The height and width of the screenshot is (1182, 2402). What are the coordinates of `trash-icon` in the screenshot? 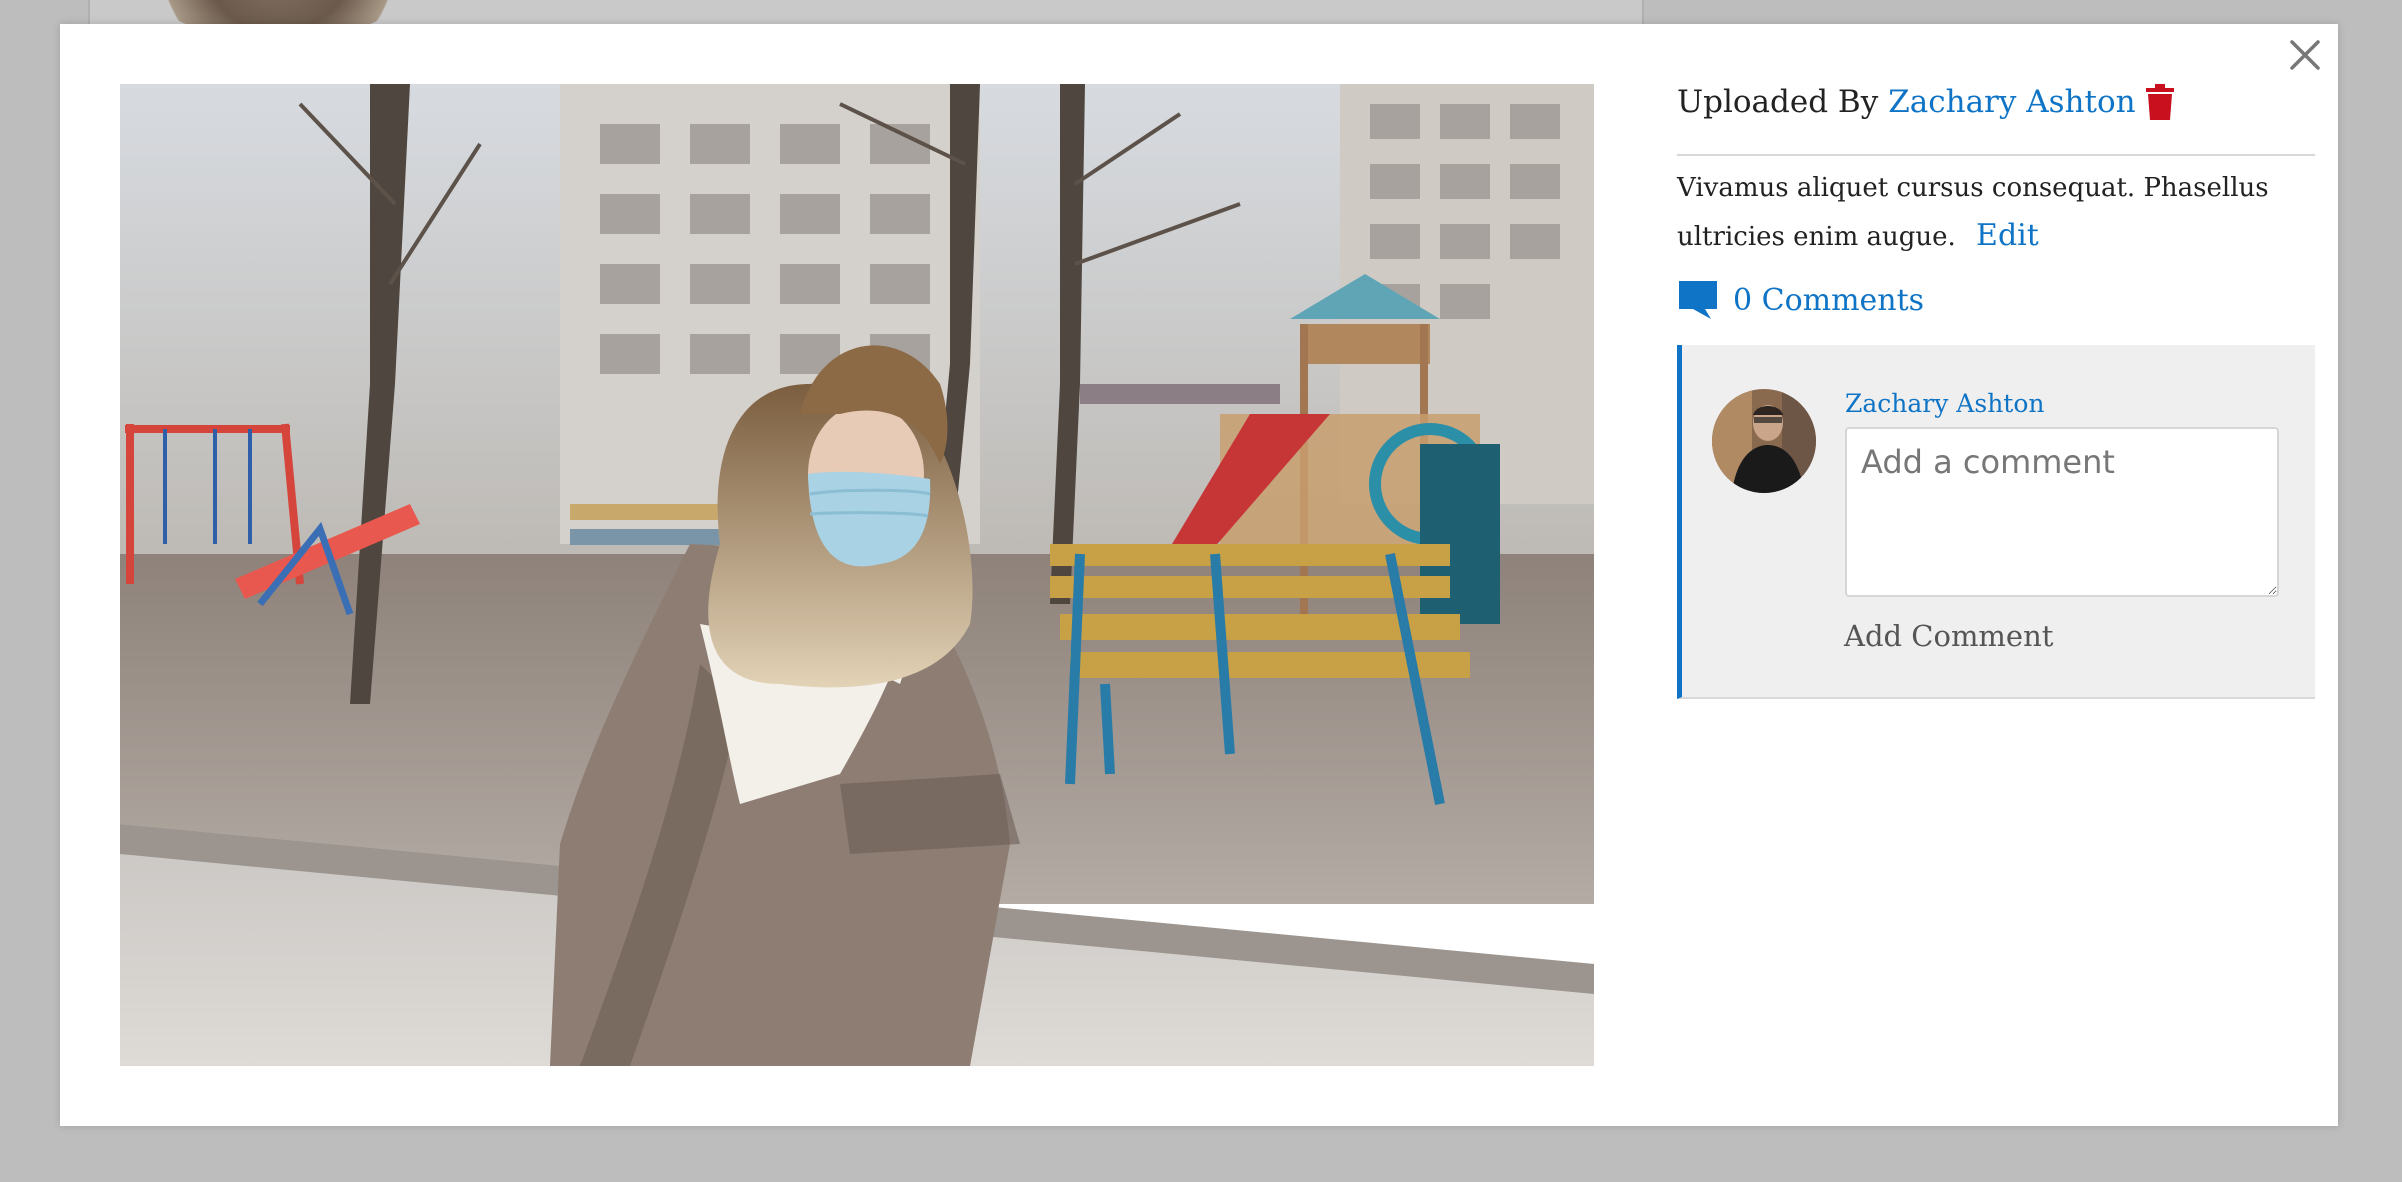 It's located at (2159, 102).